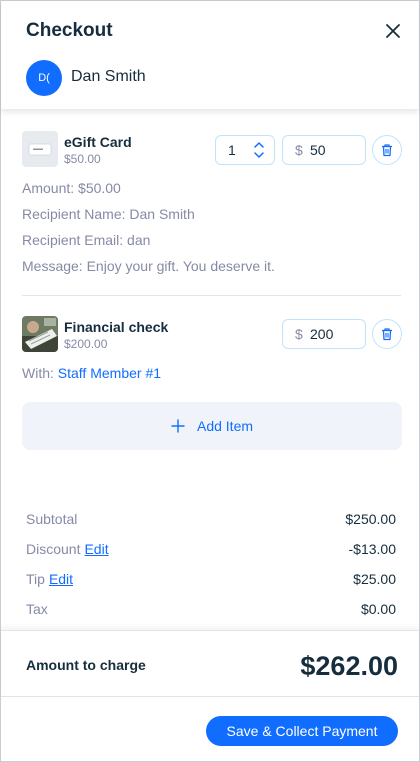  I want to click on staff-assignment: With: Staff Member #1, so click(91, 373).